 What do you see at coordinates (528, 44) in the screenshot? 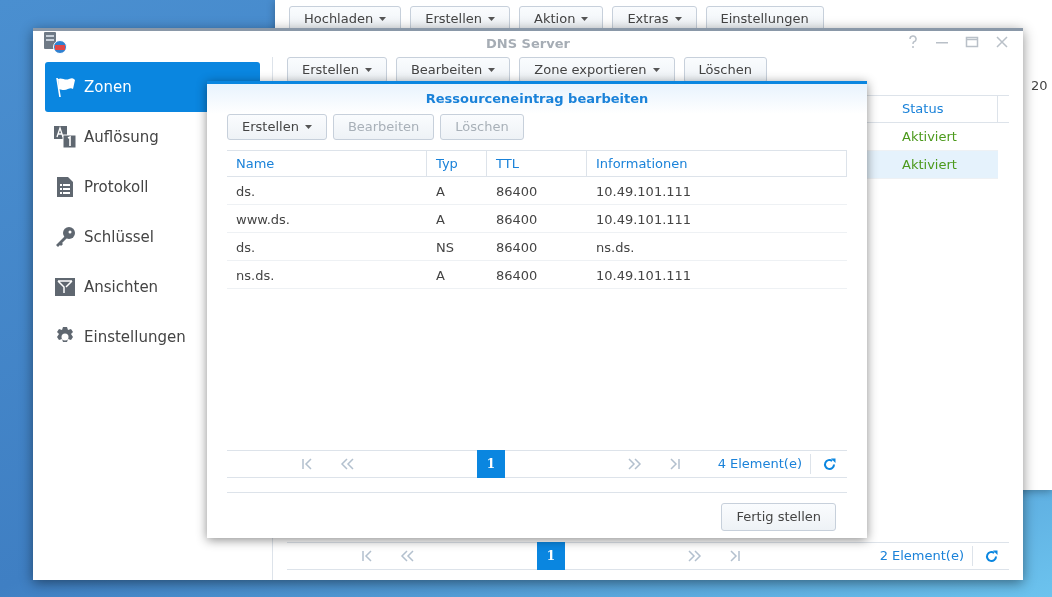
I see `window-title: DNS Server` at bounding box center [528, 44].